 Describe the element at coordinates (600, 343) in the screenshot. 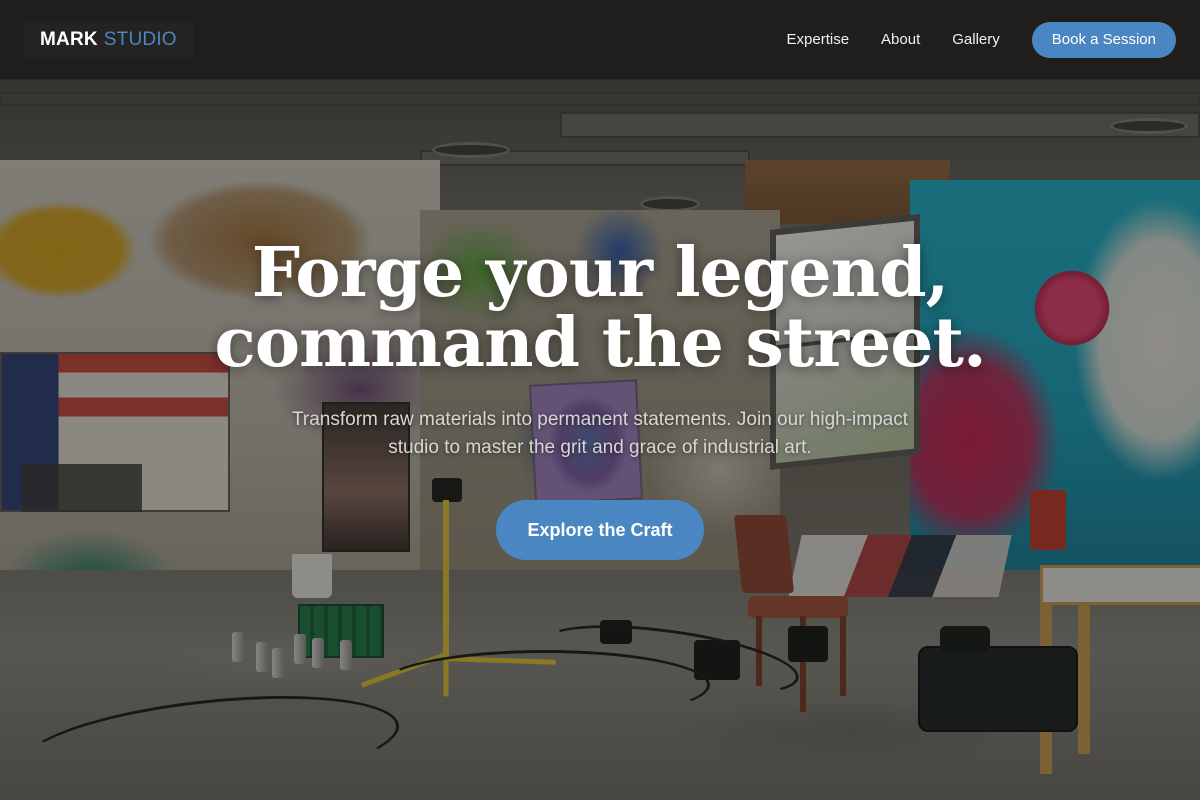

I see `headline-line-2: command the street.` at that location.